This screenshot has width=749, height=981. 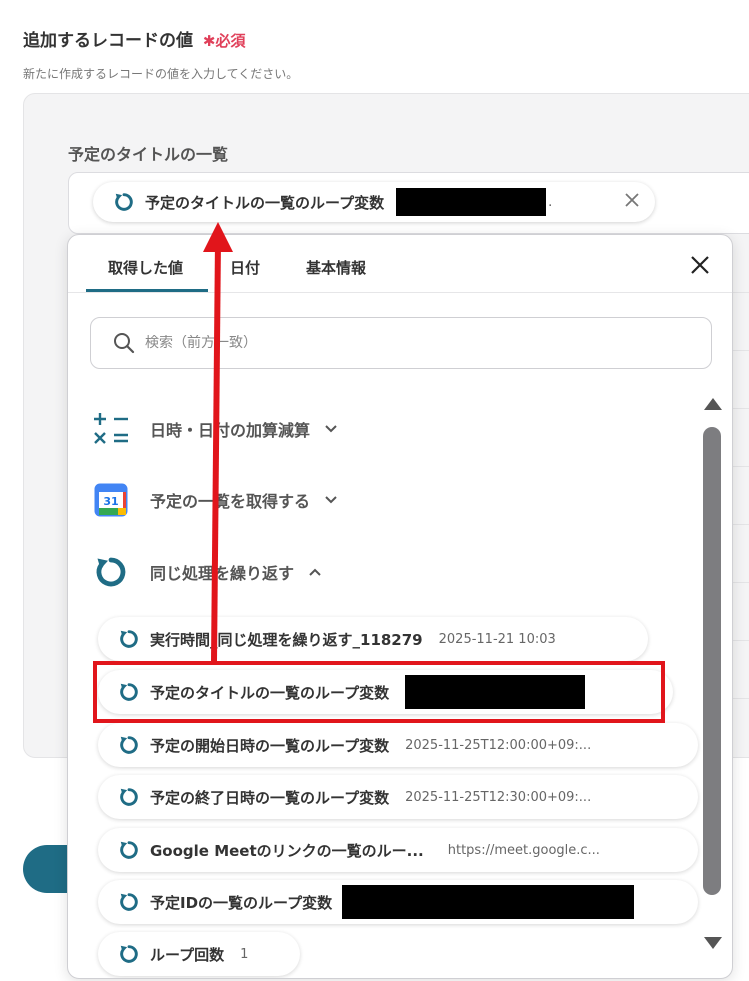 I want to click on chevron-up-icon, so click(x=315, y=572).